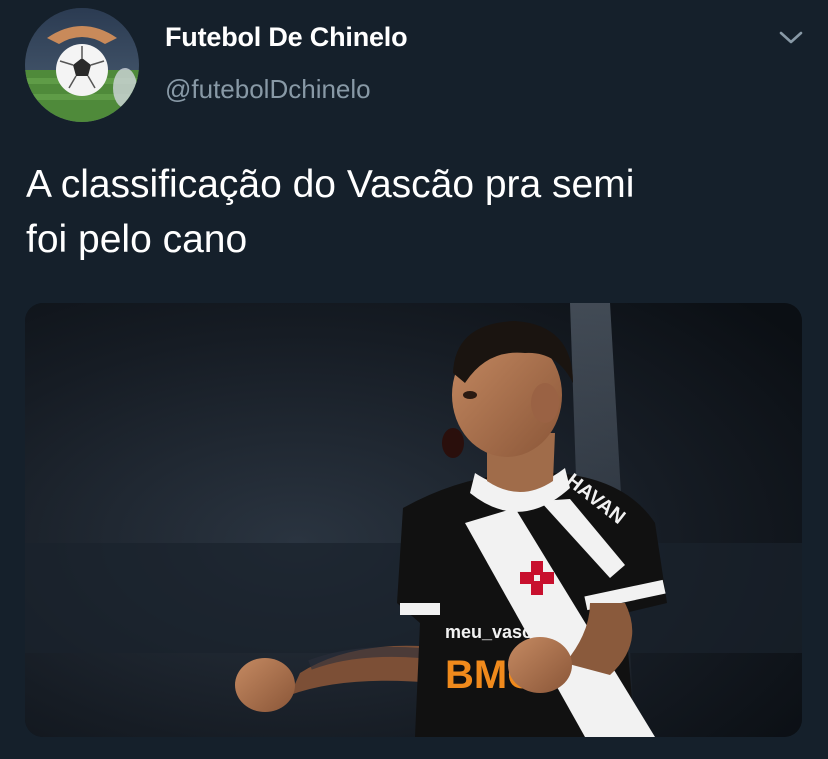  What do you see at coordinates (268, 89) in the screenshot?
I see `user-handle: @futebolDchinelo` at bounding box center [268, 89].